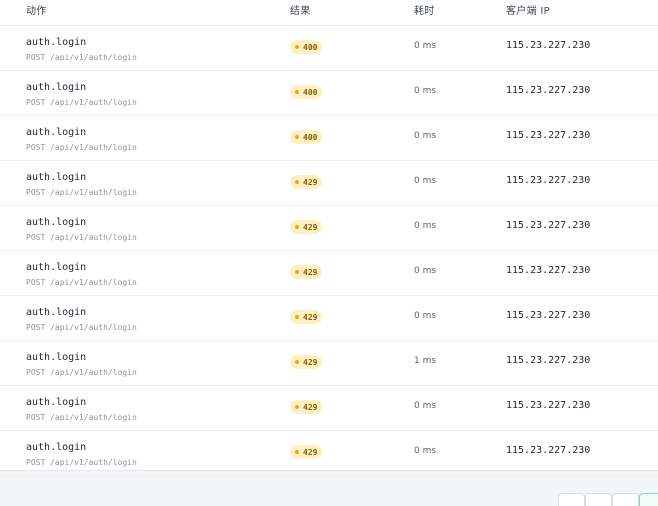  What do you see at coordinates (528, 11) in the screenshot?
I see `header-client-ip: 客户端 IP` at bounding box center [528, 11].